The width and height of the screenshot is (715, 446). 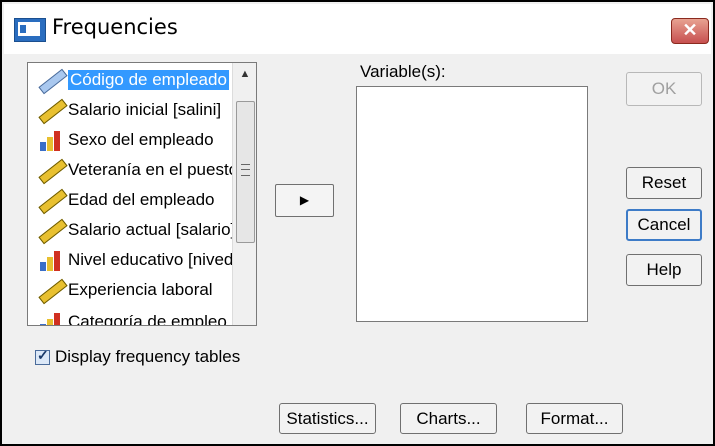 I want to click on list-item: Categoría de empleo, so click(x=134, y=316).